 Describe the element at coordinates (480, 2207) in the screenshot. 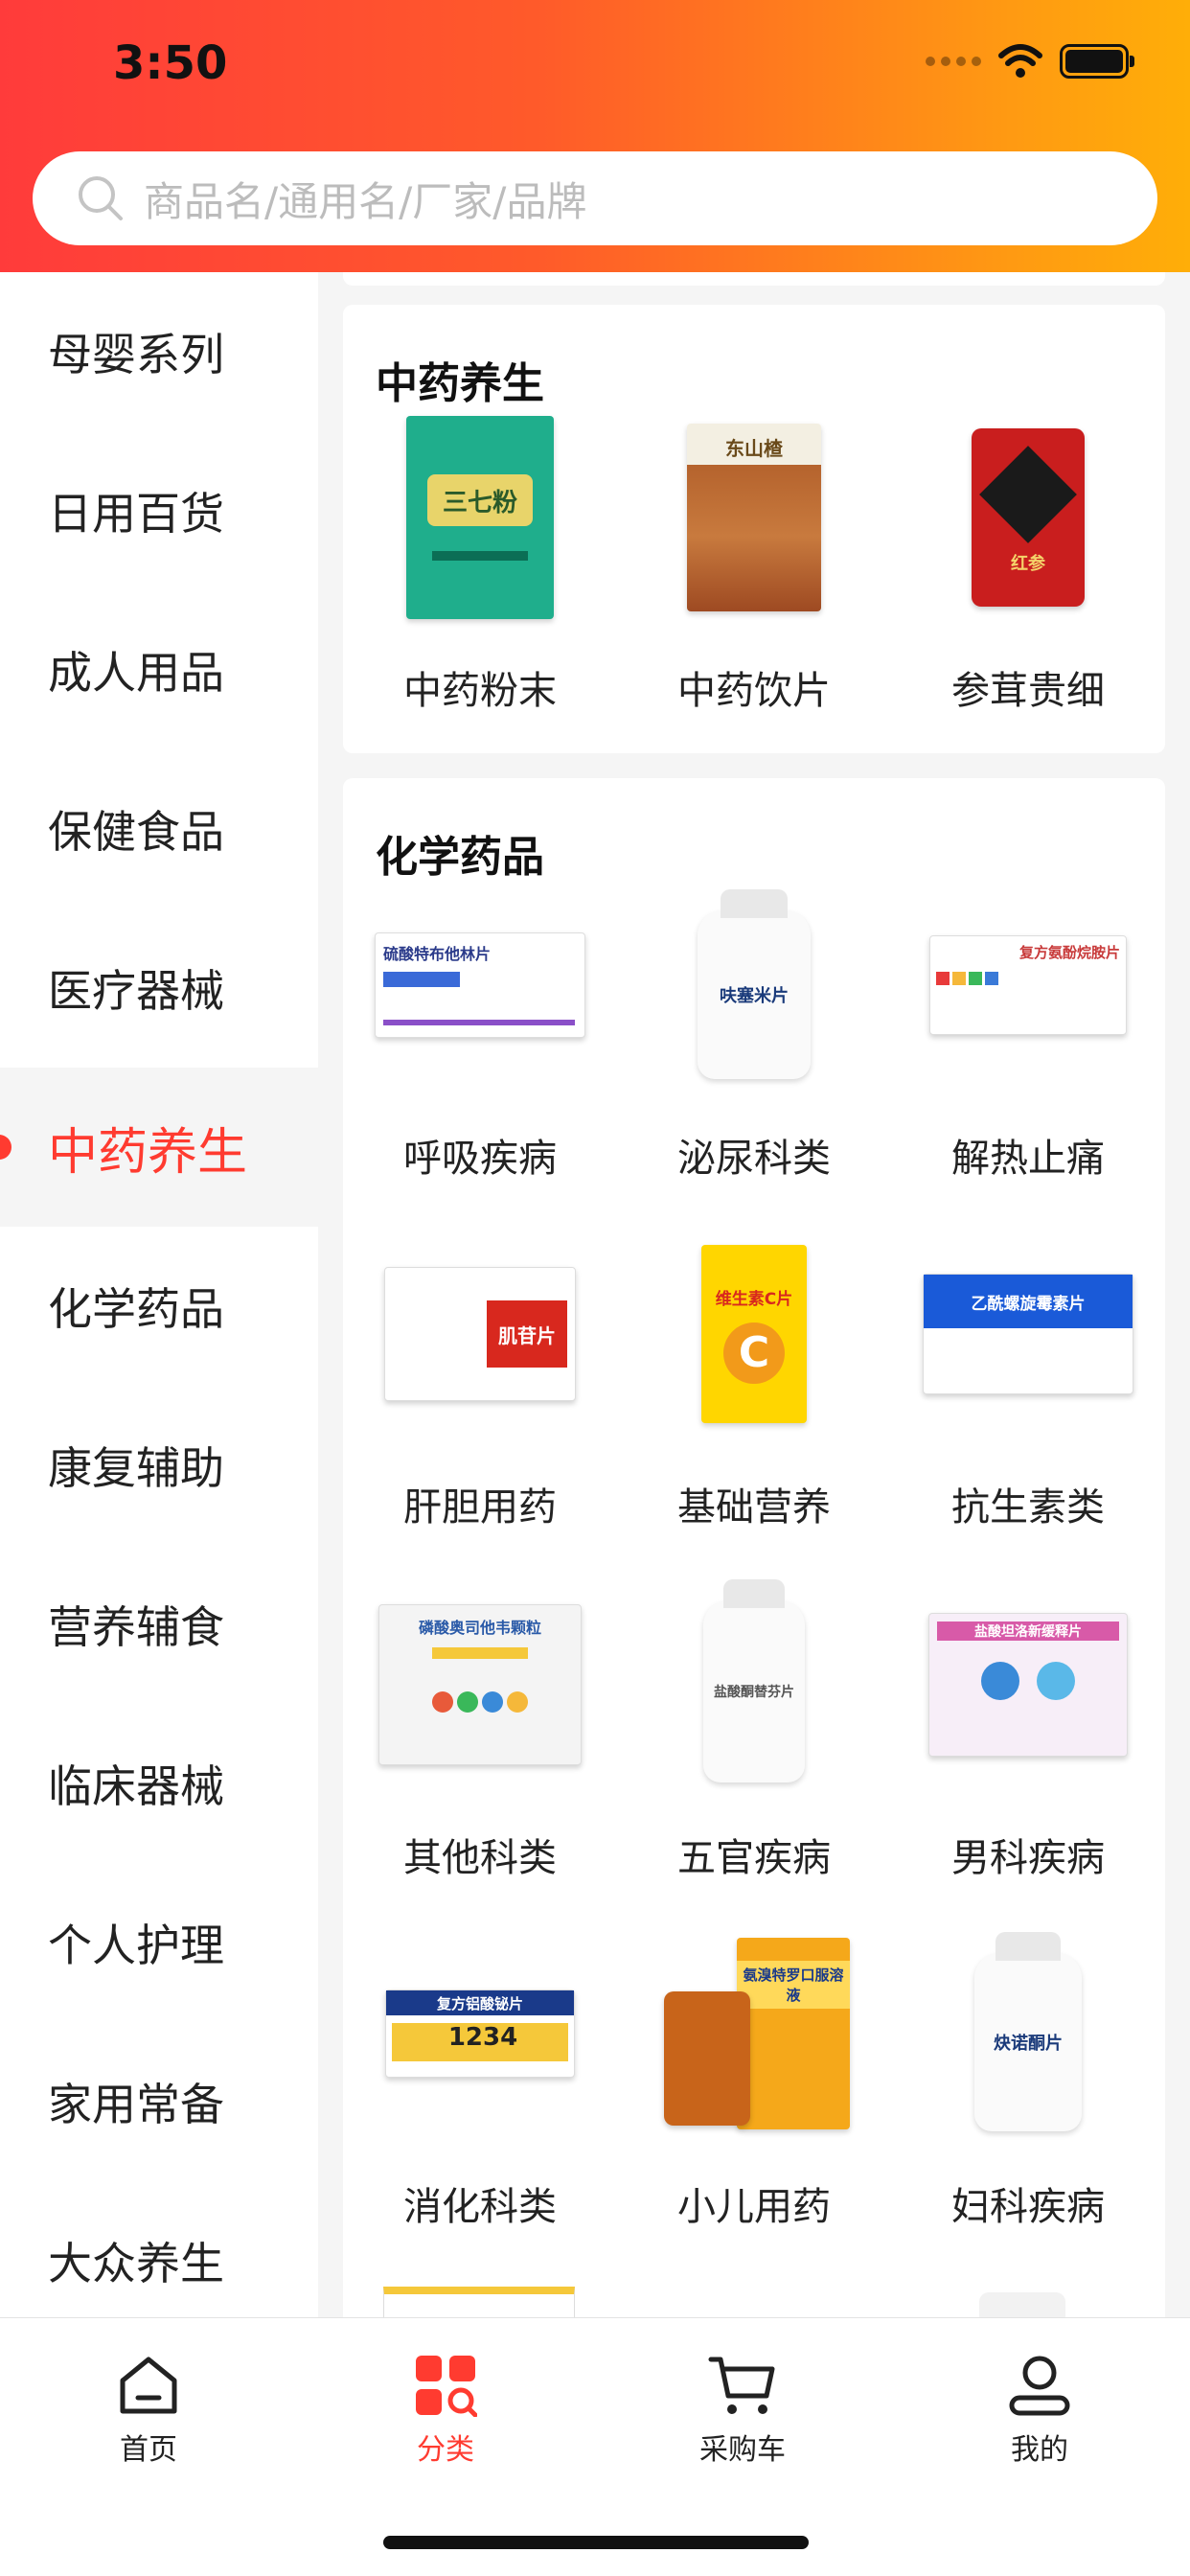

I see `tile-label: 消化科类` at that location.